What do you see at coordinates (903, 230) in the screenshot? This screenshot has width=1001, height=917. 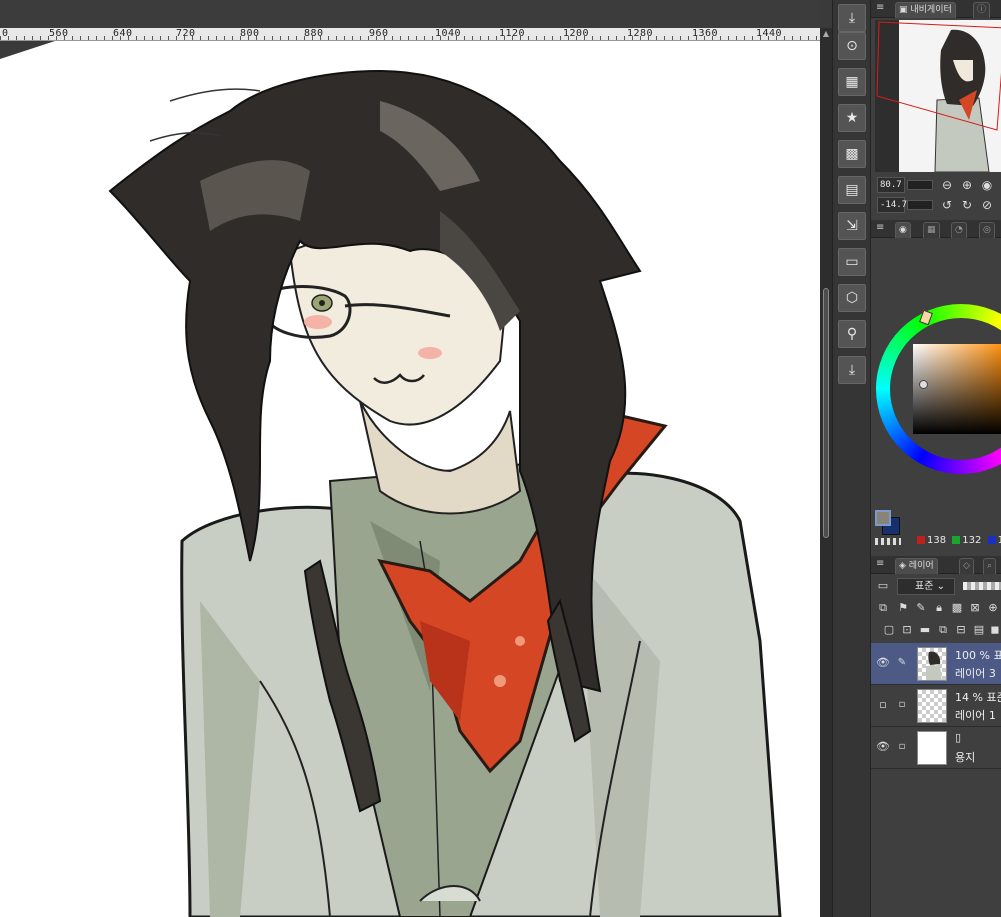 I see `tab-color-wheel: ◉` at bounding box center [903, 230].